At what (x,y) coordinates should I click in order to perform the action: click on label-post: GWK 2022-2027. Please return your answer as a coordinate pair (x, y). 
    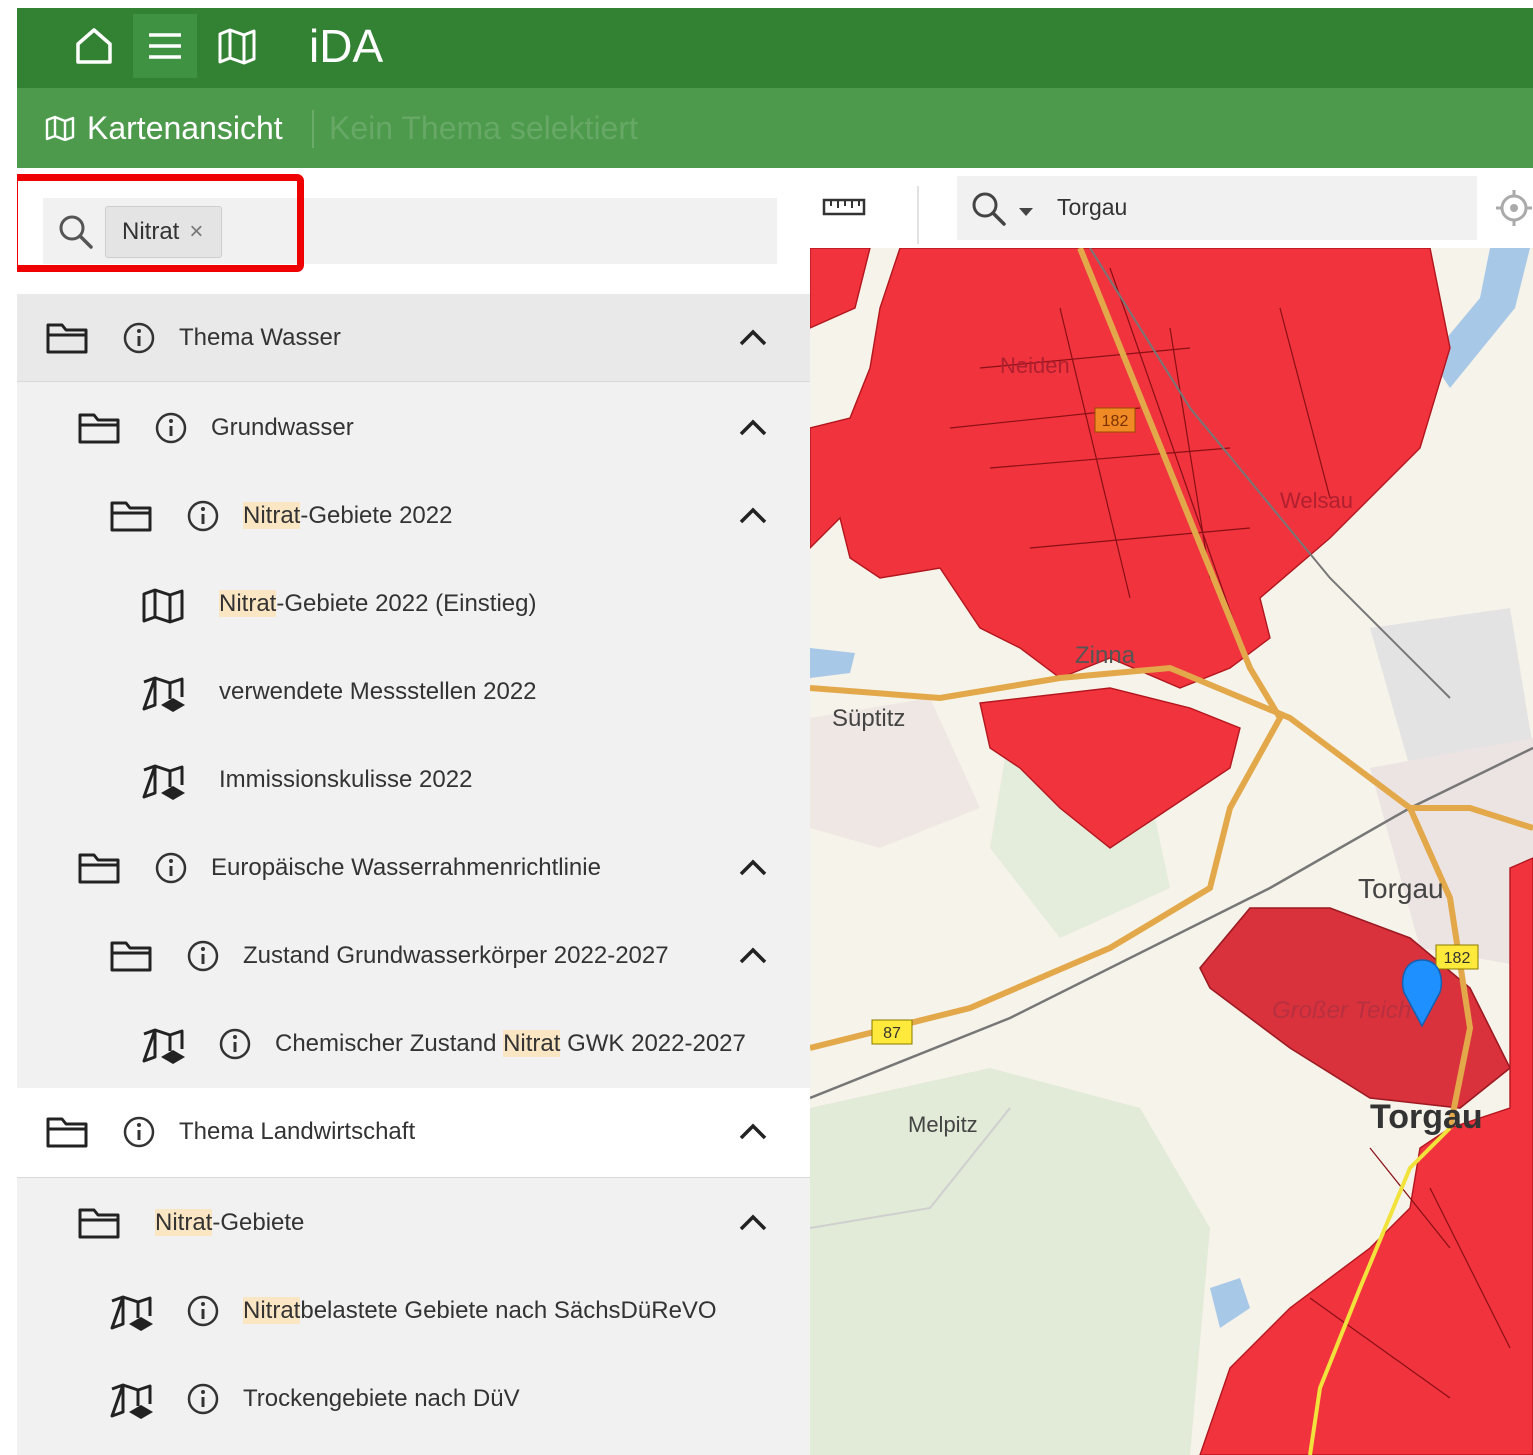
    Looking at the image, I should click on (653, 1043).